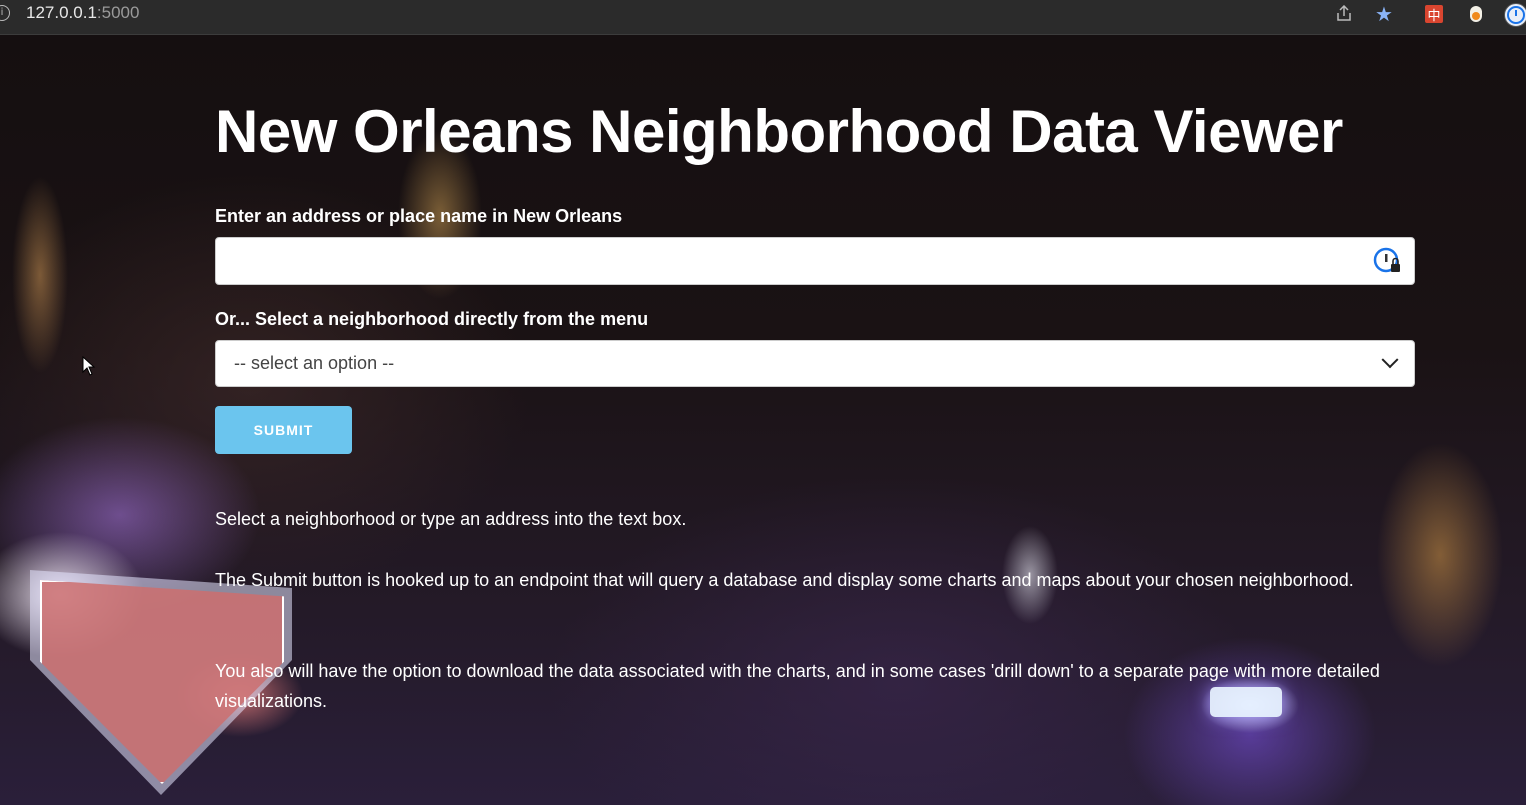 The image size is (1526, 805). I want to click on password-manager-icon, so click(1387, 261).